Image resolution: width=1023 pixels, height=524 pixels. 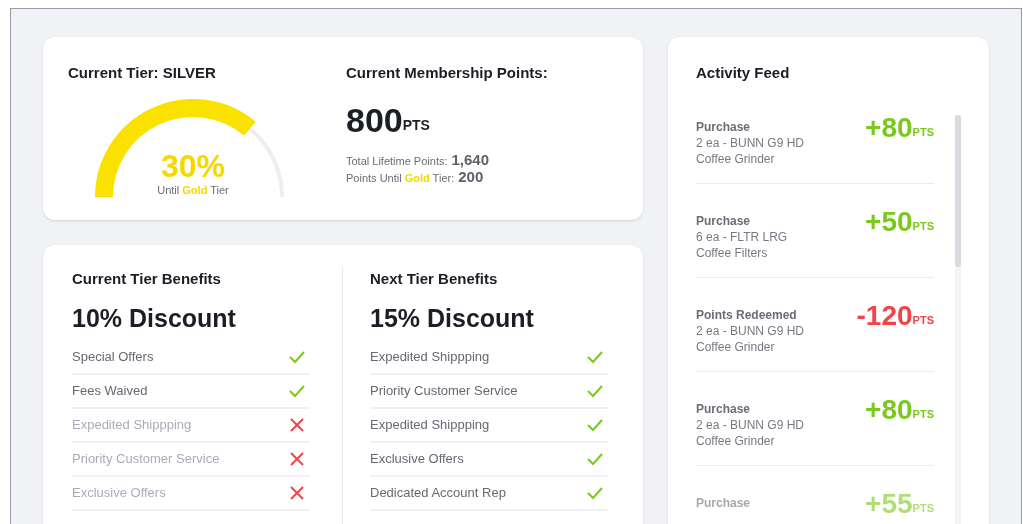 I want to click on feed-title: Activity Feed, so click(x=743, y=73).